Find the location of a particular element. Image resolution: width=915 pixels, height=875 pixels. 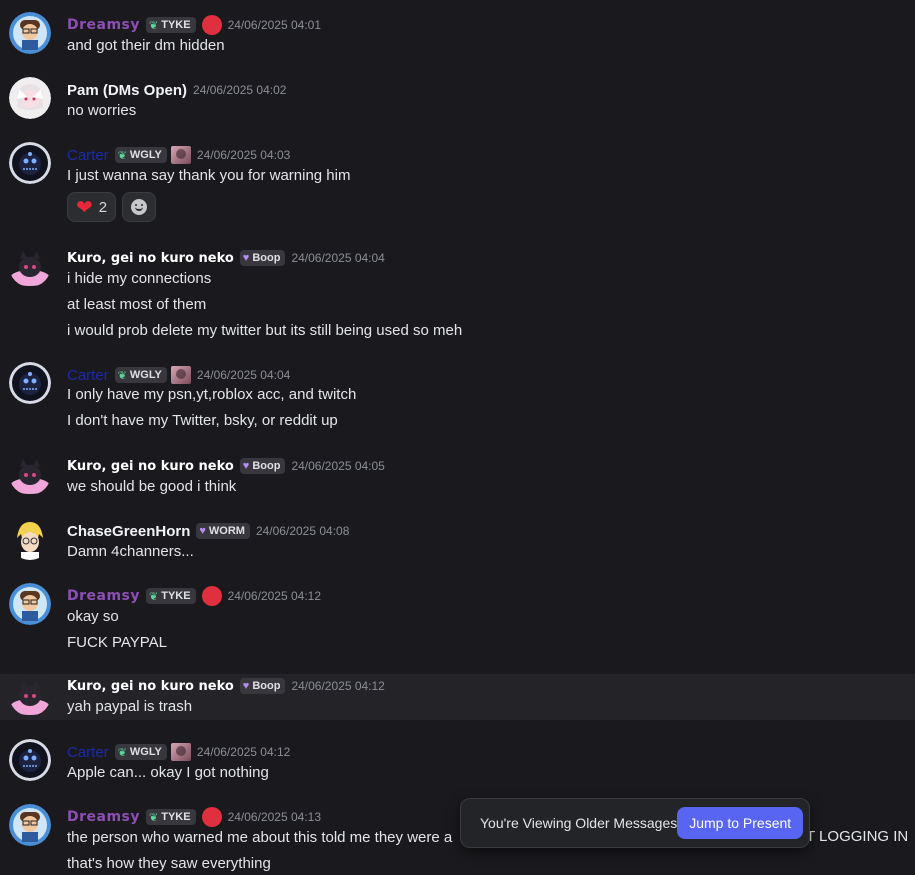

message-text: at least most of them is located at coordinates (137, 304).